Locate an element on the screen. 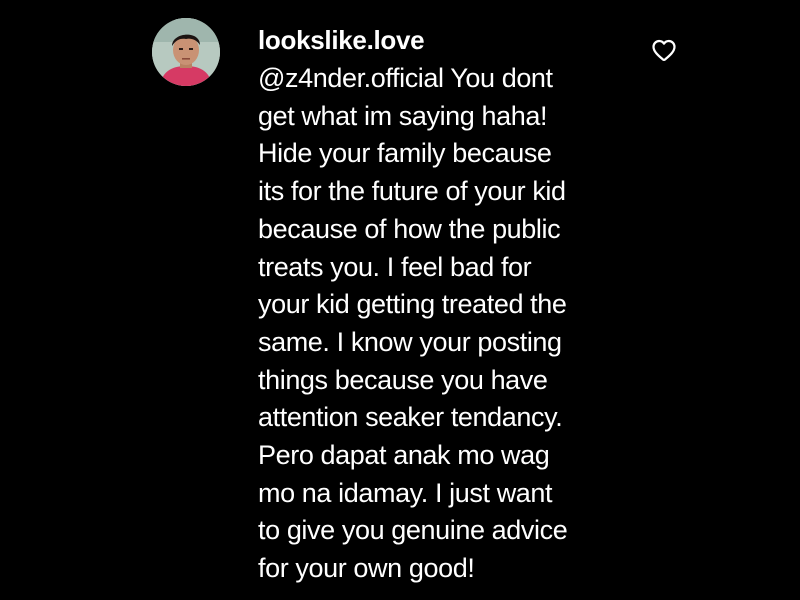  comment-text-line: its for the future of your kid is located at coordinates (412, 191).